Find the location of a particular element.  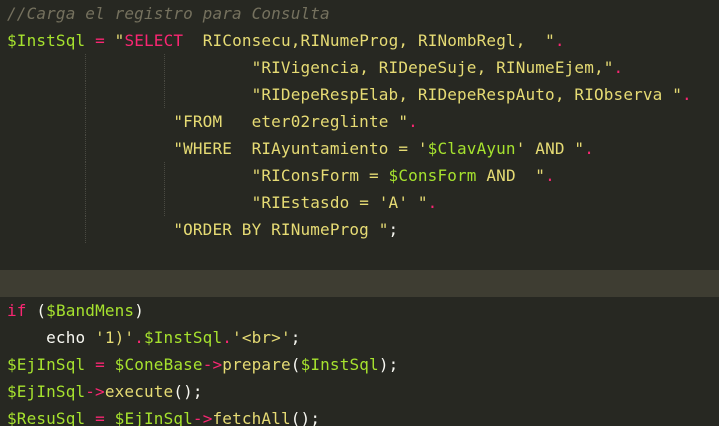

code-function-name: prepare is located at coordinates (256, 364).